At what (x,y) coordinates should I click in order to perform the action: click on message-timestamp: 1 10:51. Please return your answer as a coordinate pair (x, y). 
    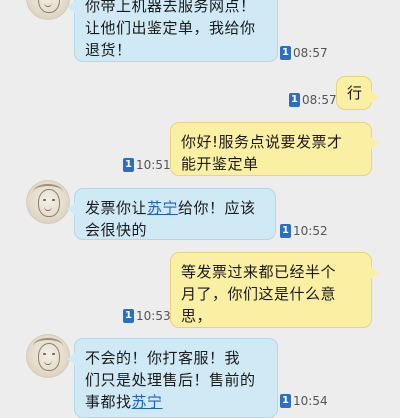
    Looking at the image, I should click on (147, 165).